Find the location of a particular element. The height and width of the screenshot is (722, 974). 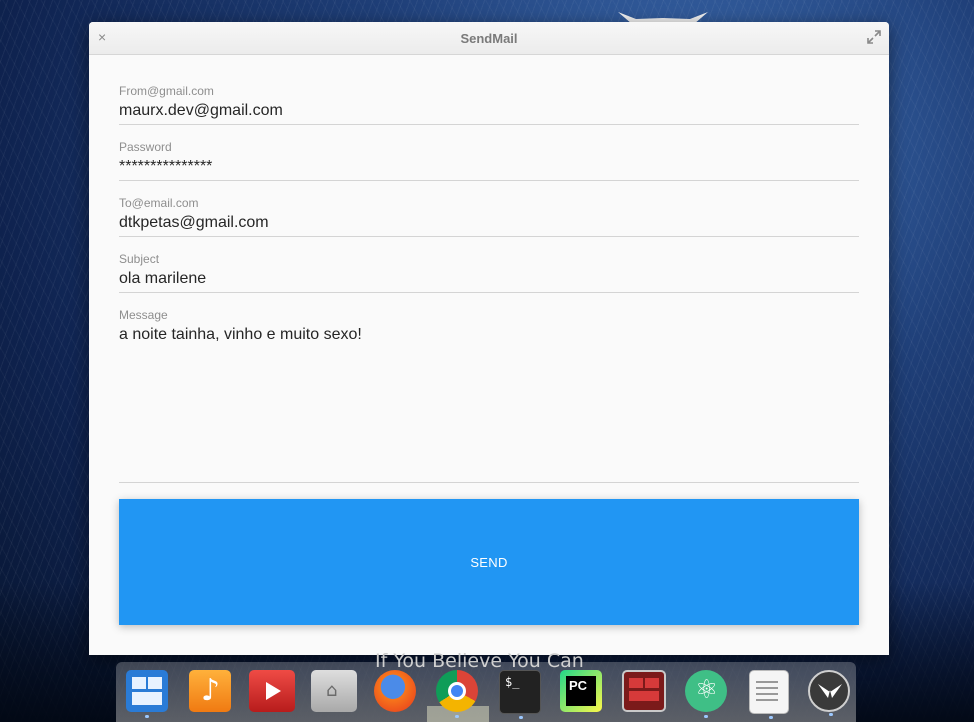

atom-icon: ⚛ is located at coordinates (706, 694).